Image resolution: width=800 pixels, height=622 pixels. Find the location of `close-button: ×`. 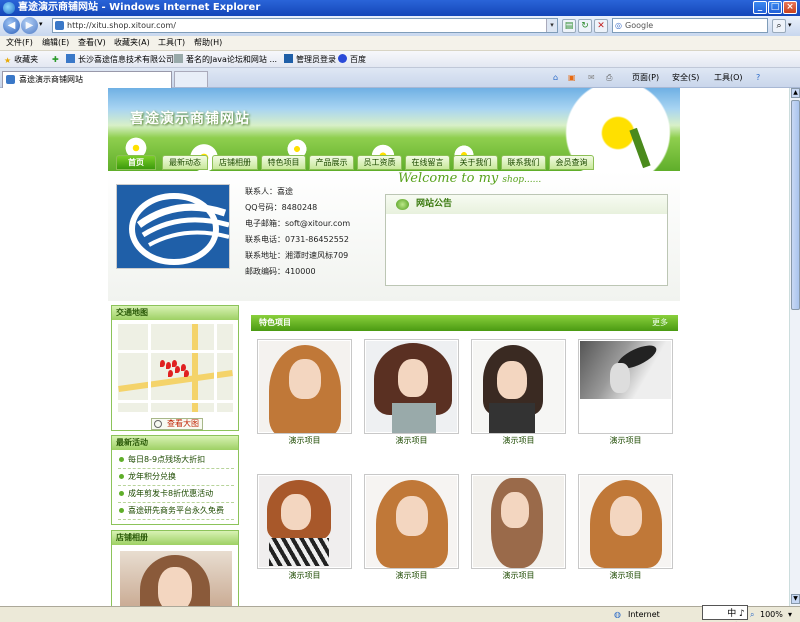

close-button: × is located at coordinates (790, 7).